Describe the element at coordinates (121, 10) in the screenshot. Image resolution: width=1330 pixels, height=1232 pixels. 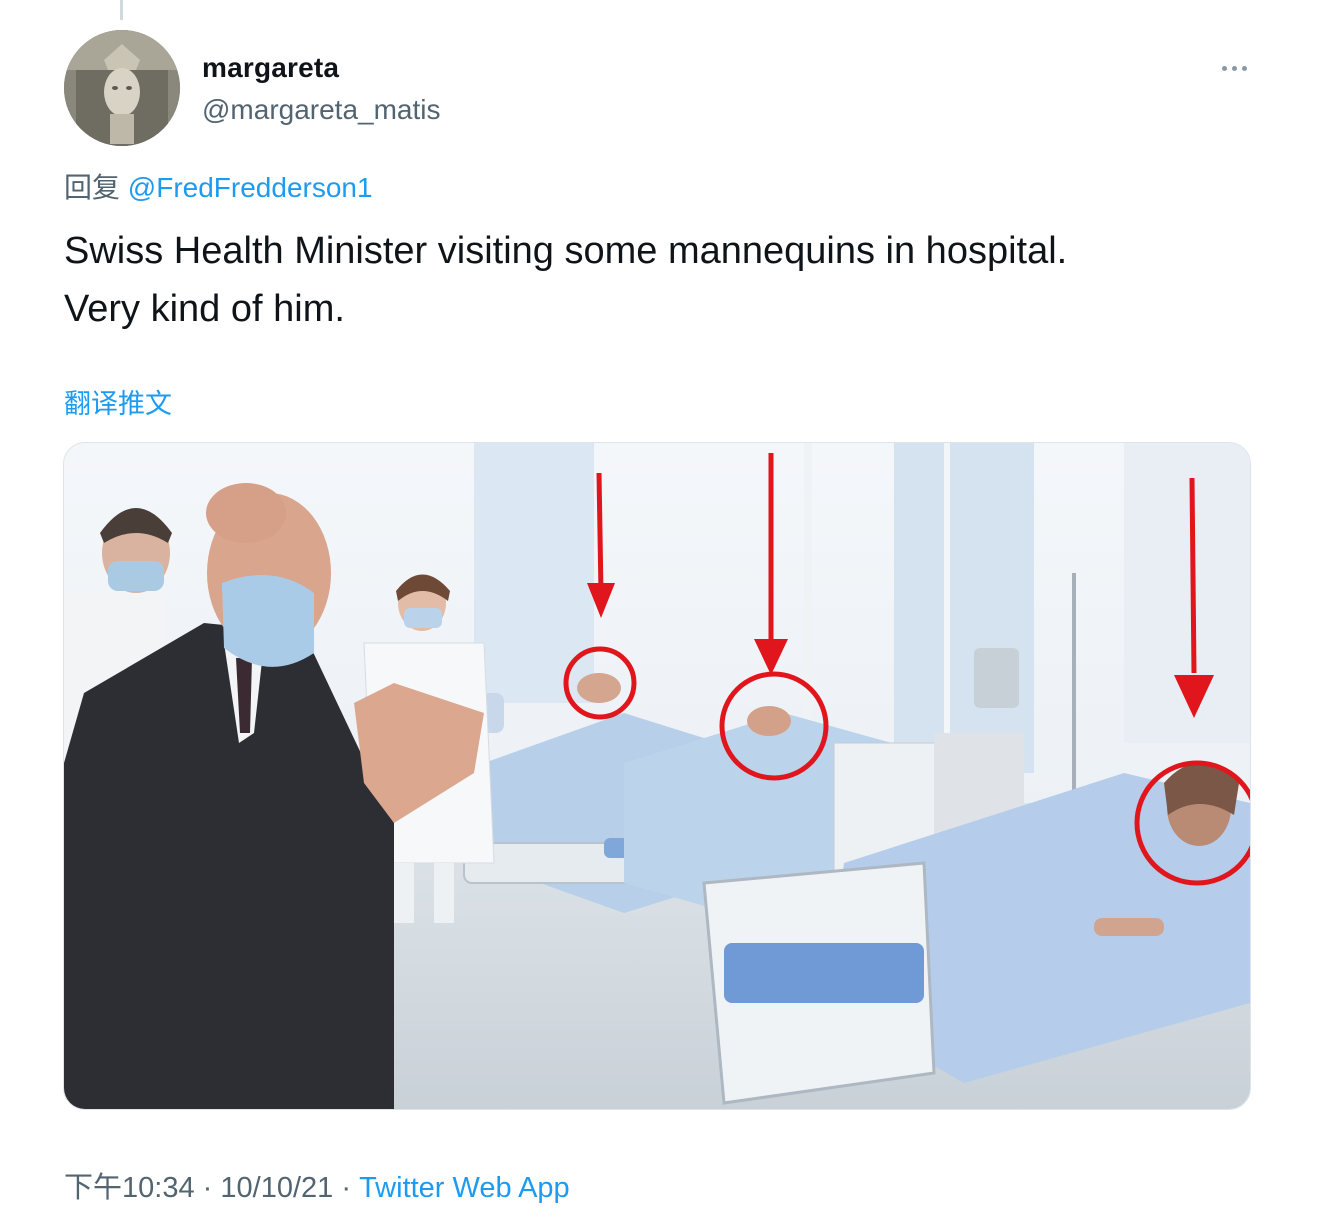
I see `thread-connector-line` at that location.